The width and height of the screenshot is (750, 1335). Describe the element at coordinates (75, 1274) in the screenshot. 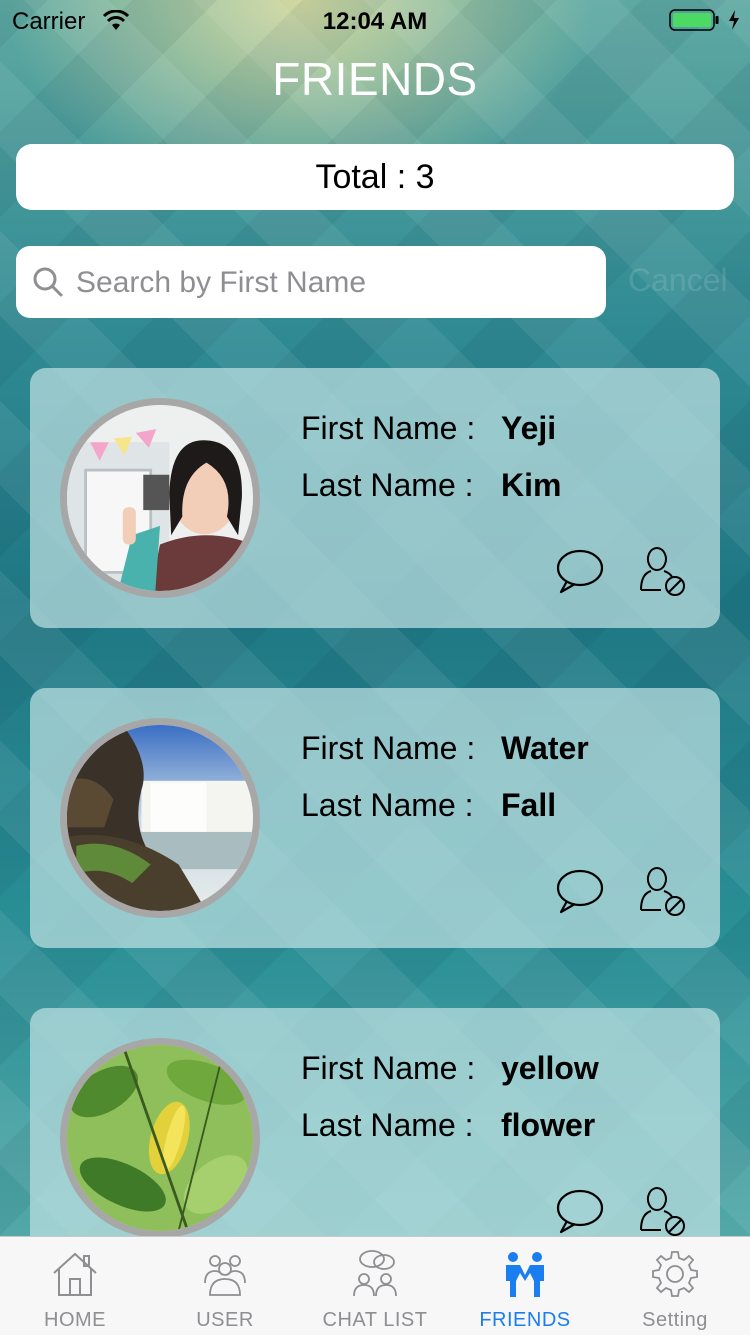

I see `home-icon` at that location.